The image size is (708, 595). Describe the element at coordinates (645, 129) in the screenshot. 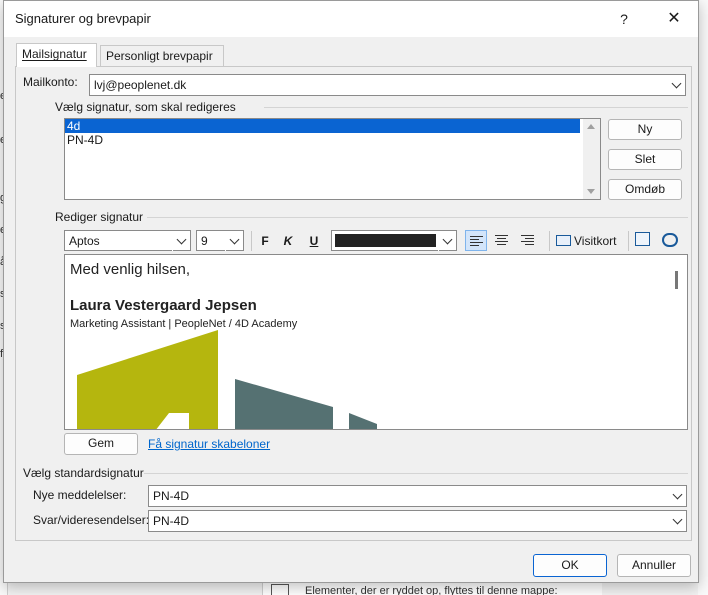

I see `new-signature-button: Ny` at that location.